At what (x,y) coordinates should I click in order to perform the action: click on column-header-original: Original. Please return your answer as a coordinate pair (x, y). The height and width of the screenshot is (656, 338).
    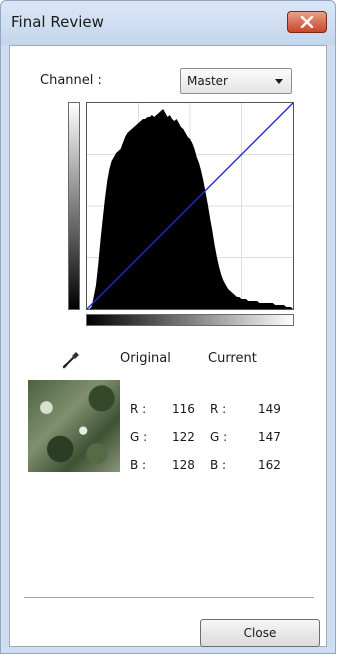
    Looking at the image, I should click on (145, 358).